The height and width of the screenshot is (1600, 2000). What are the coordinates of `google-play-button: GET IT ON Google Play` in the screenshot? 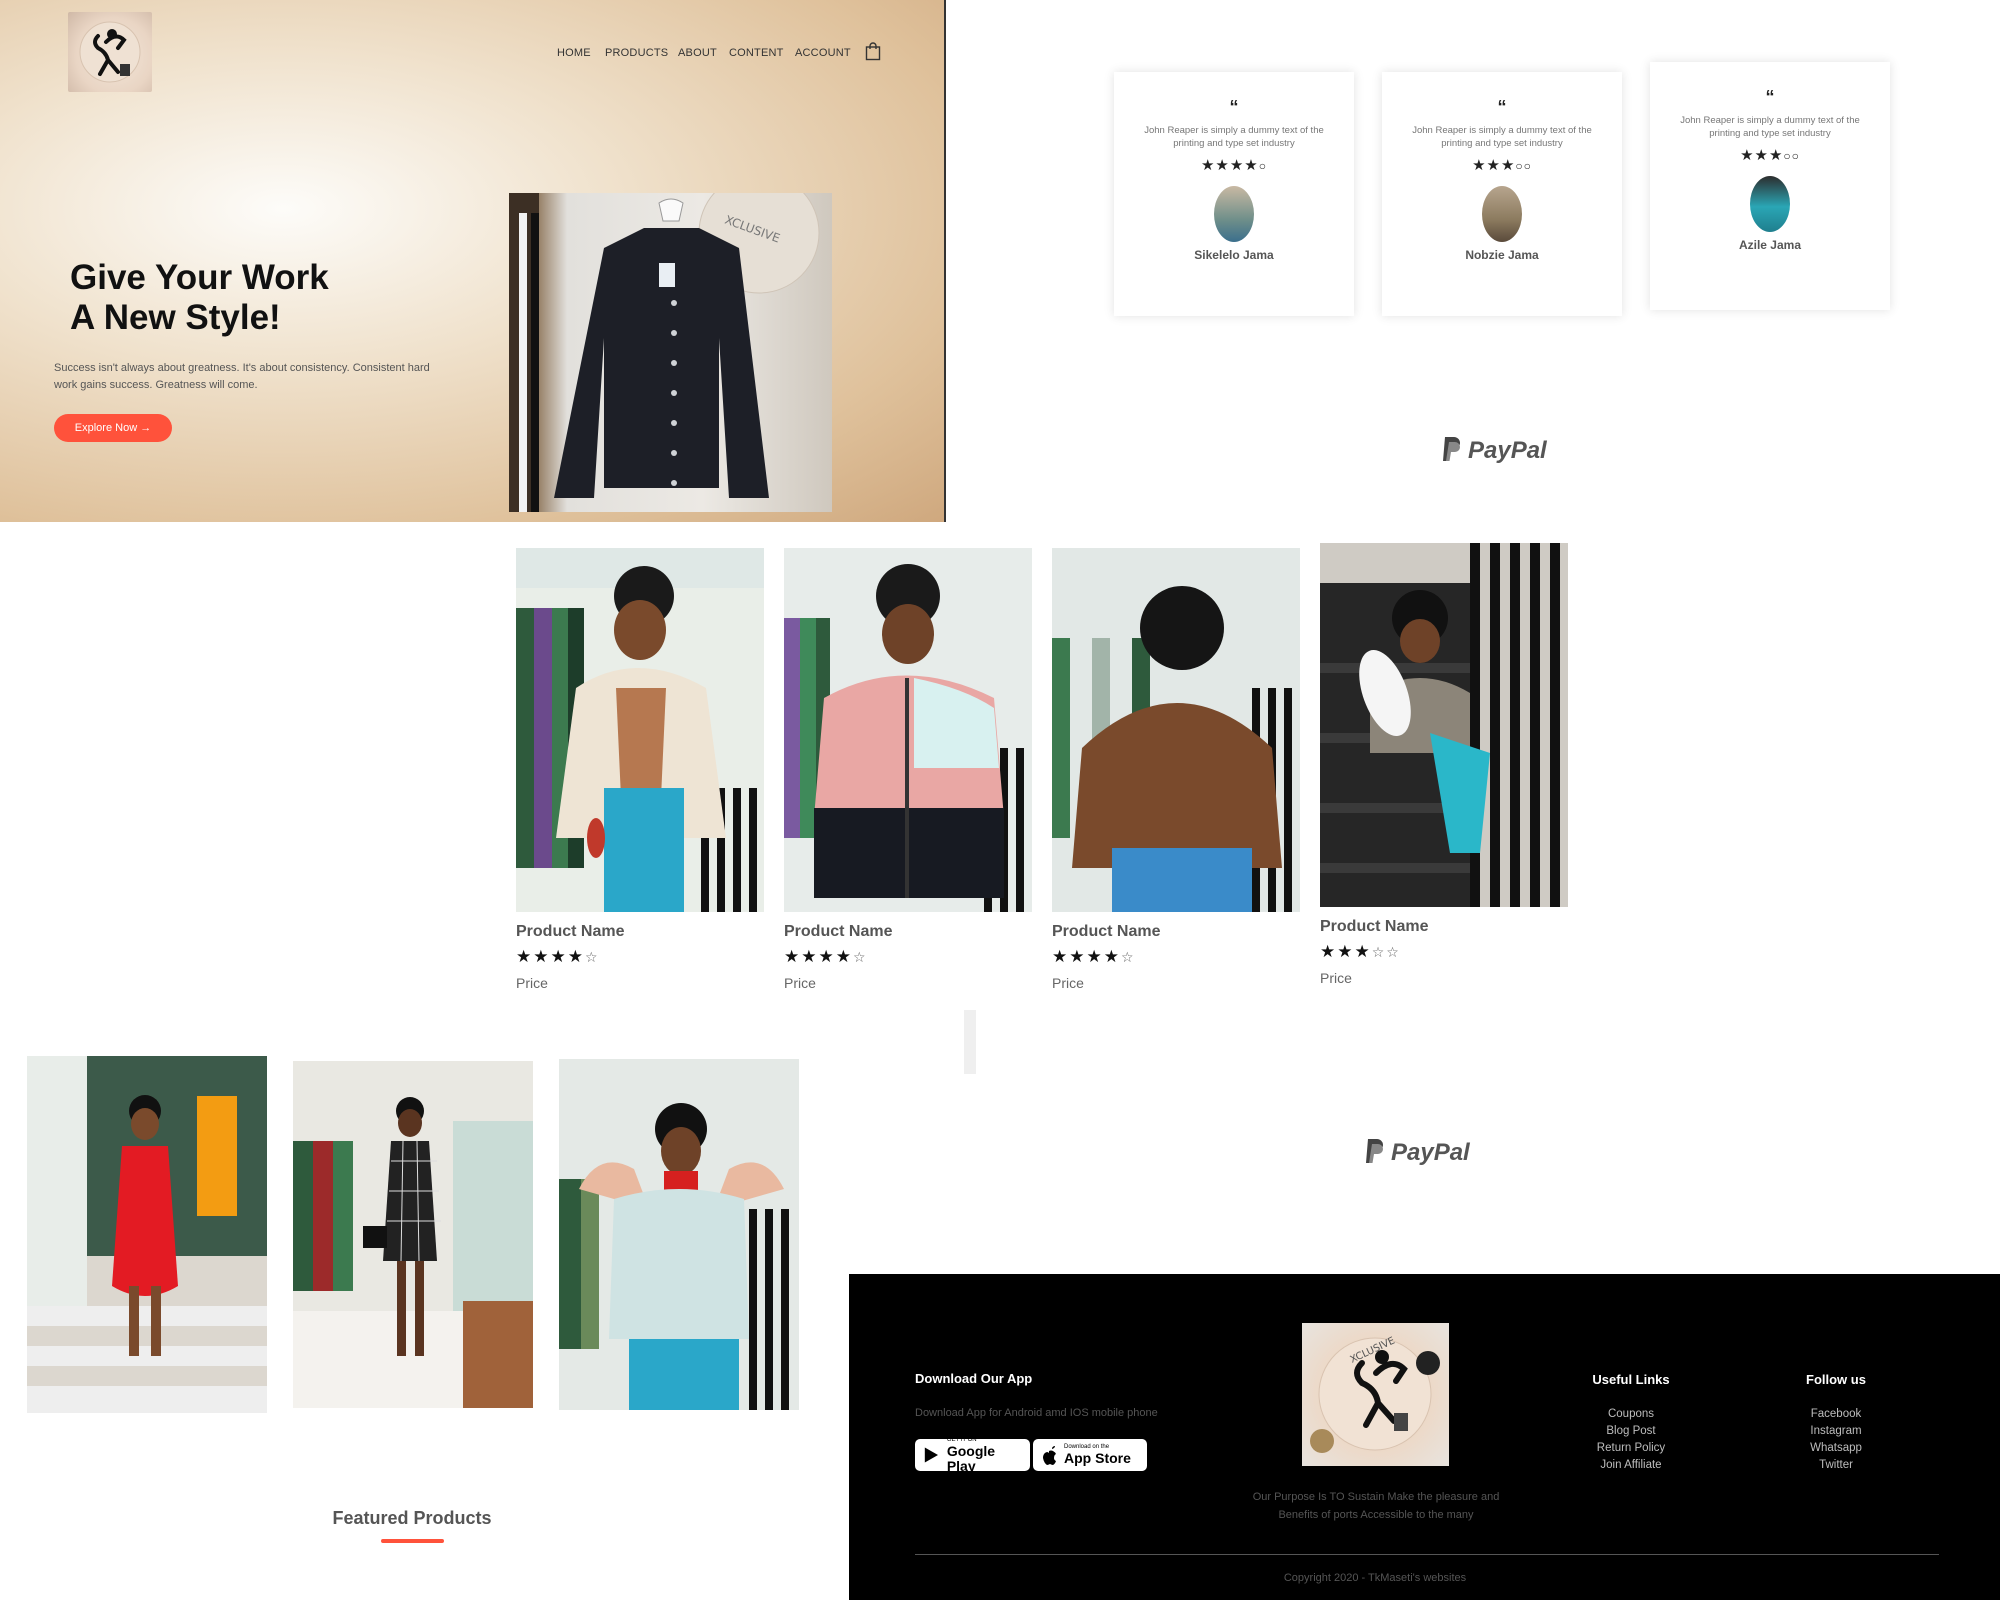 It's located at (972, 1455).